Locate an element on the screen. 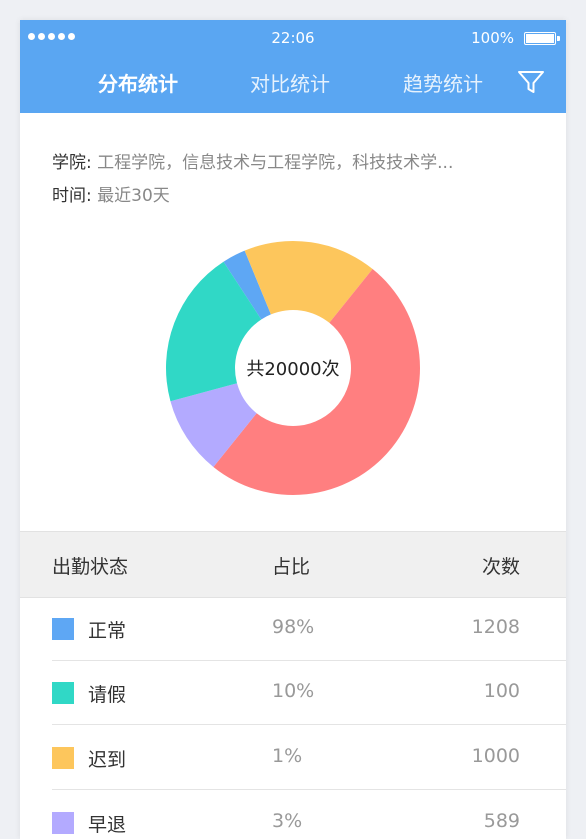  table-row: 早退 3% 589 is located at coordinates (293, 815).